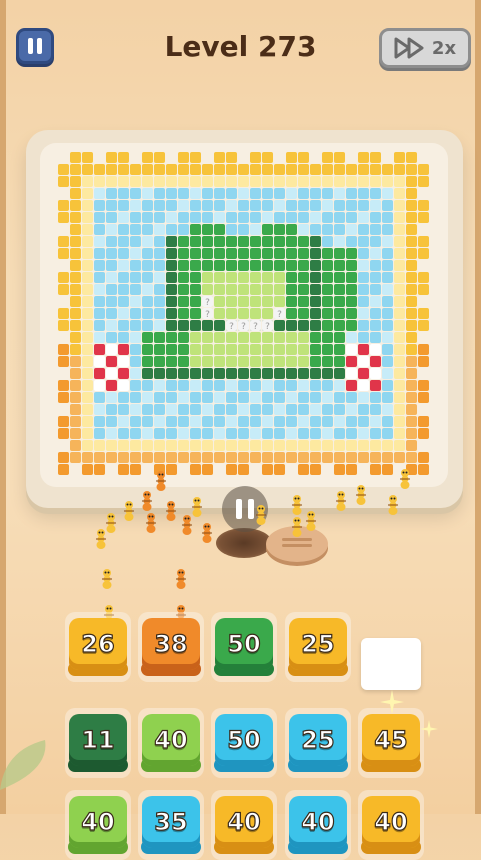 The width and height of the screenshot is (481, 860). What do you see at coordinates (244, 740) in the screenshot?
I see `color-tile-cyan: 50` at bounding box center [244, 740].